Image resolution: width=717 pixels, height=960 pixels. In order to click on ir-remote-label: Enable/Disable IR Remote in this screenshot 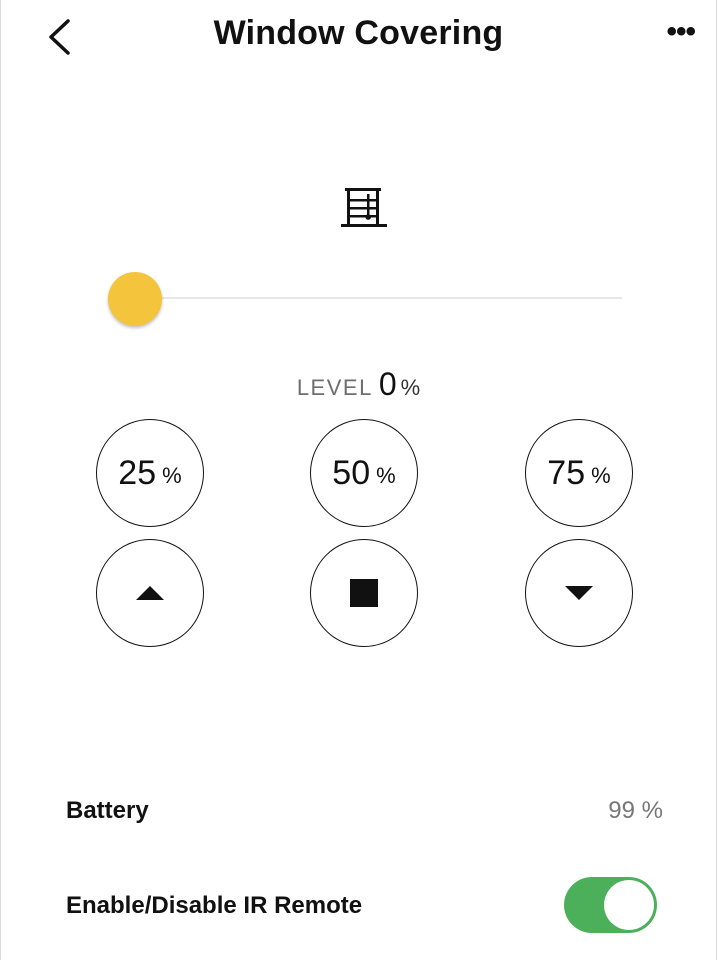, I will do `click(214, 905)`.